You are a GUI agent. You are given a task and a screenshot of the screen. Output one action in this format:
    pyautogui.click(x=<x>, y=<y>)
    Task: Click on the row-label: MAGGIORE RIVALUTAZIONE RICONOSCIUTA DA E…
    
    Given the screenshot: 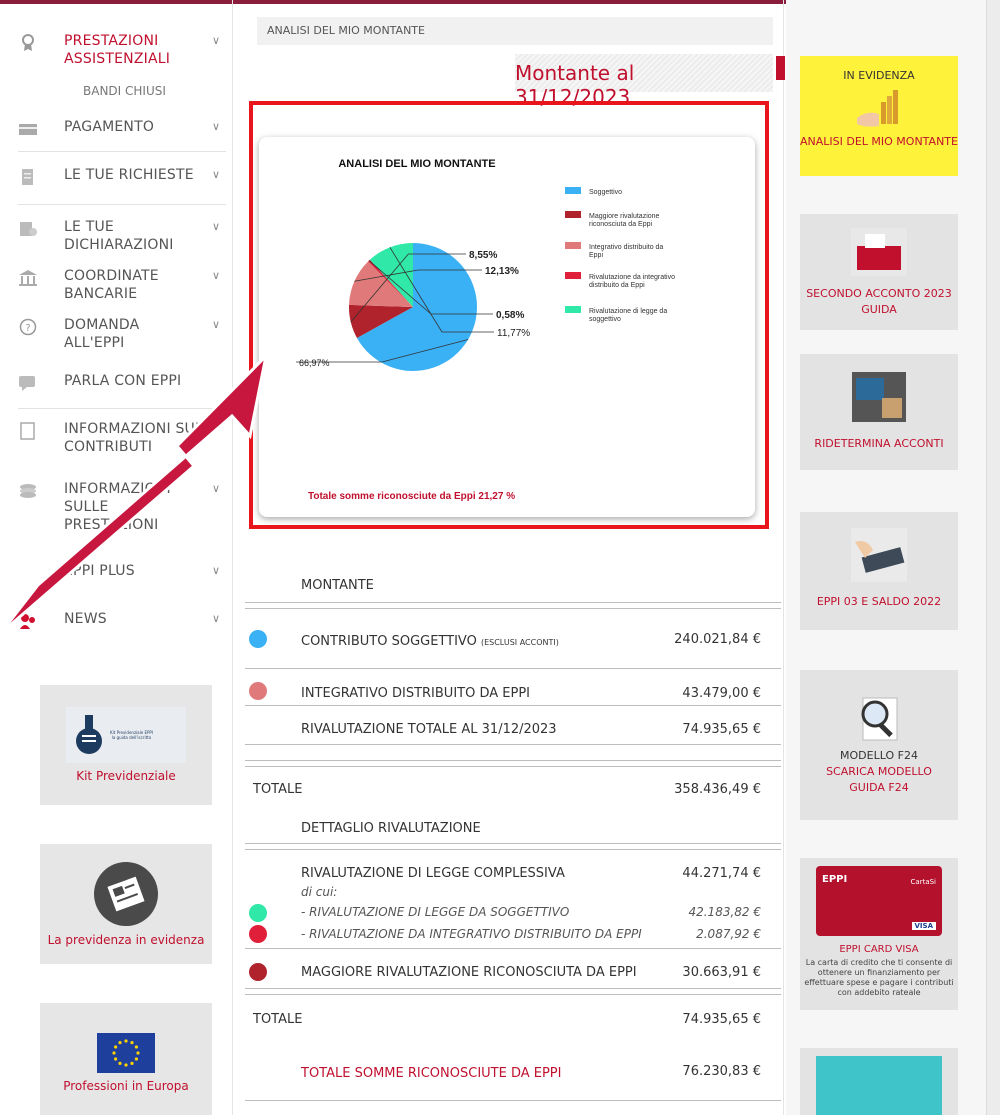 What is the action you would take?
    pyautogui.click(x=469, y=972)
    